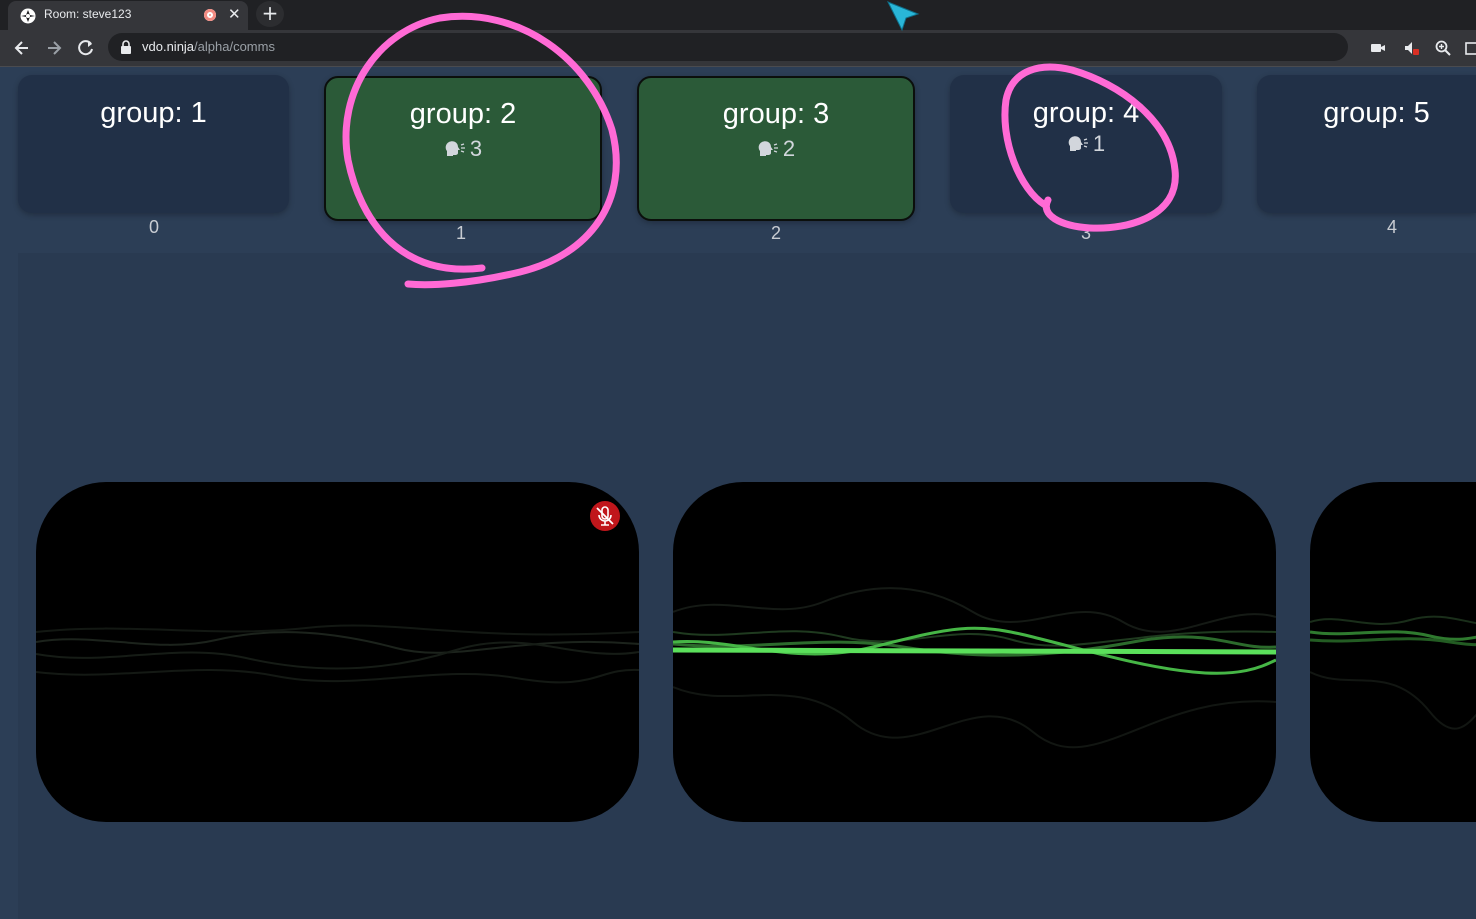 Image resolution: width=1476 pixels, height=919 pixels. I want to click on browser-tab: Room: steve123 ✕, so click(128, 15).